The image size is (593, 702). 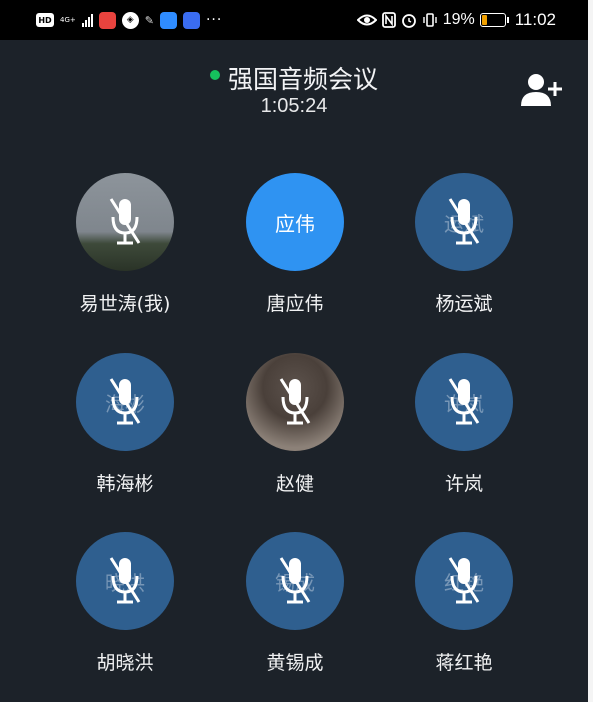 I want to click on participant-tile: 易世涛(我), so click(x=125, y=248).